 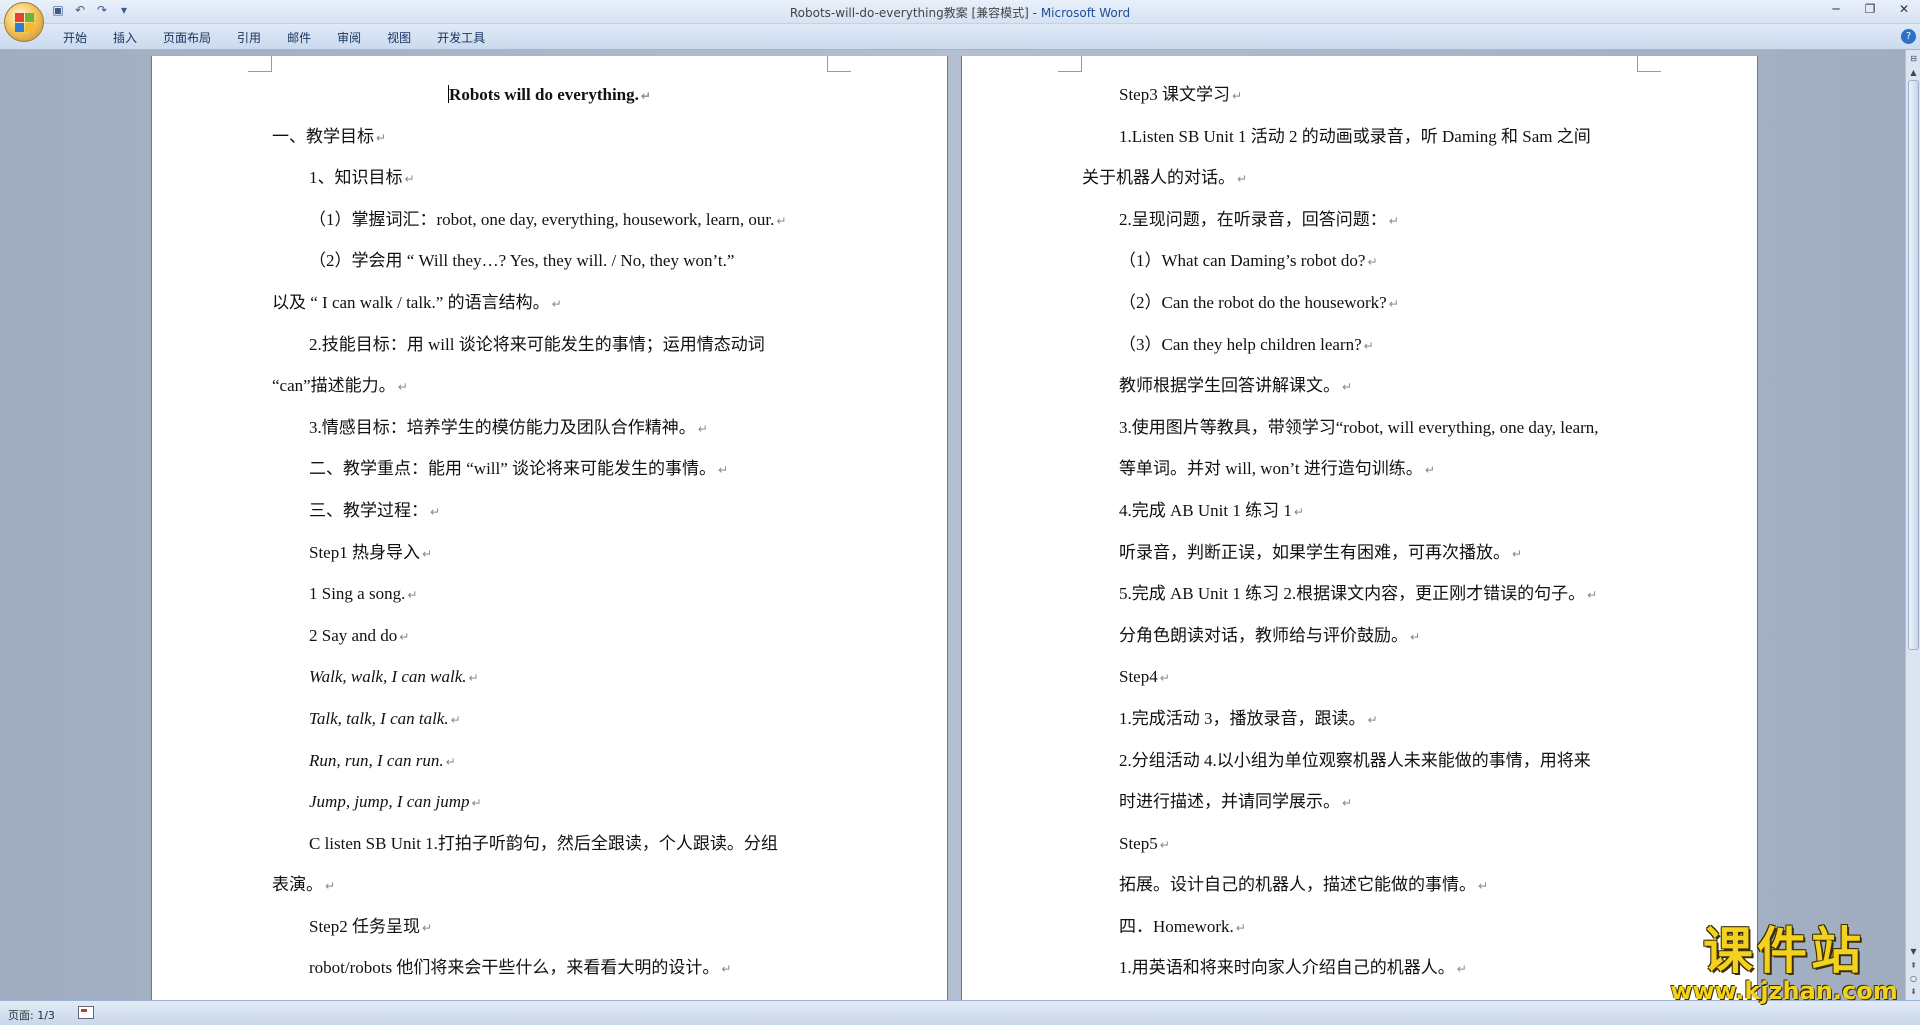 I want to click on paragraph: Step2 任务呈现 ↵, so click(x=371, y=926).